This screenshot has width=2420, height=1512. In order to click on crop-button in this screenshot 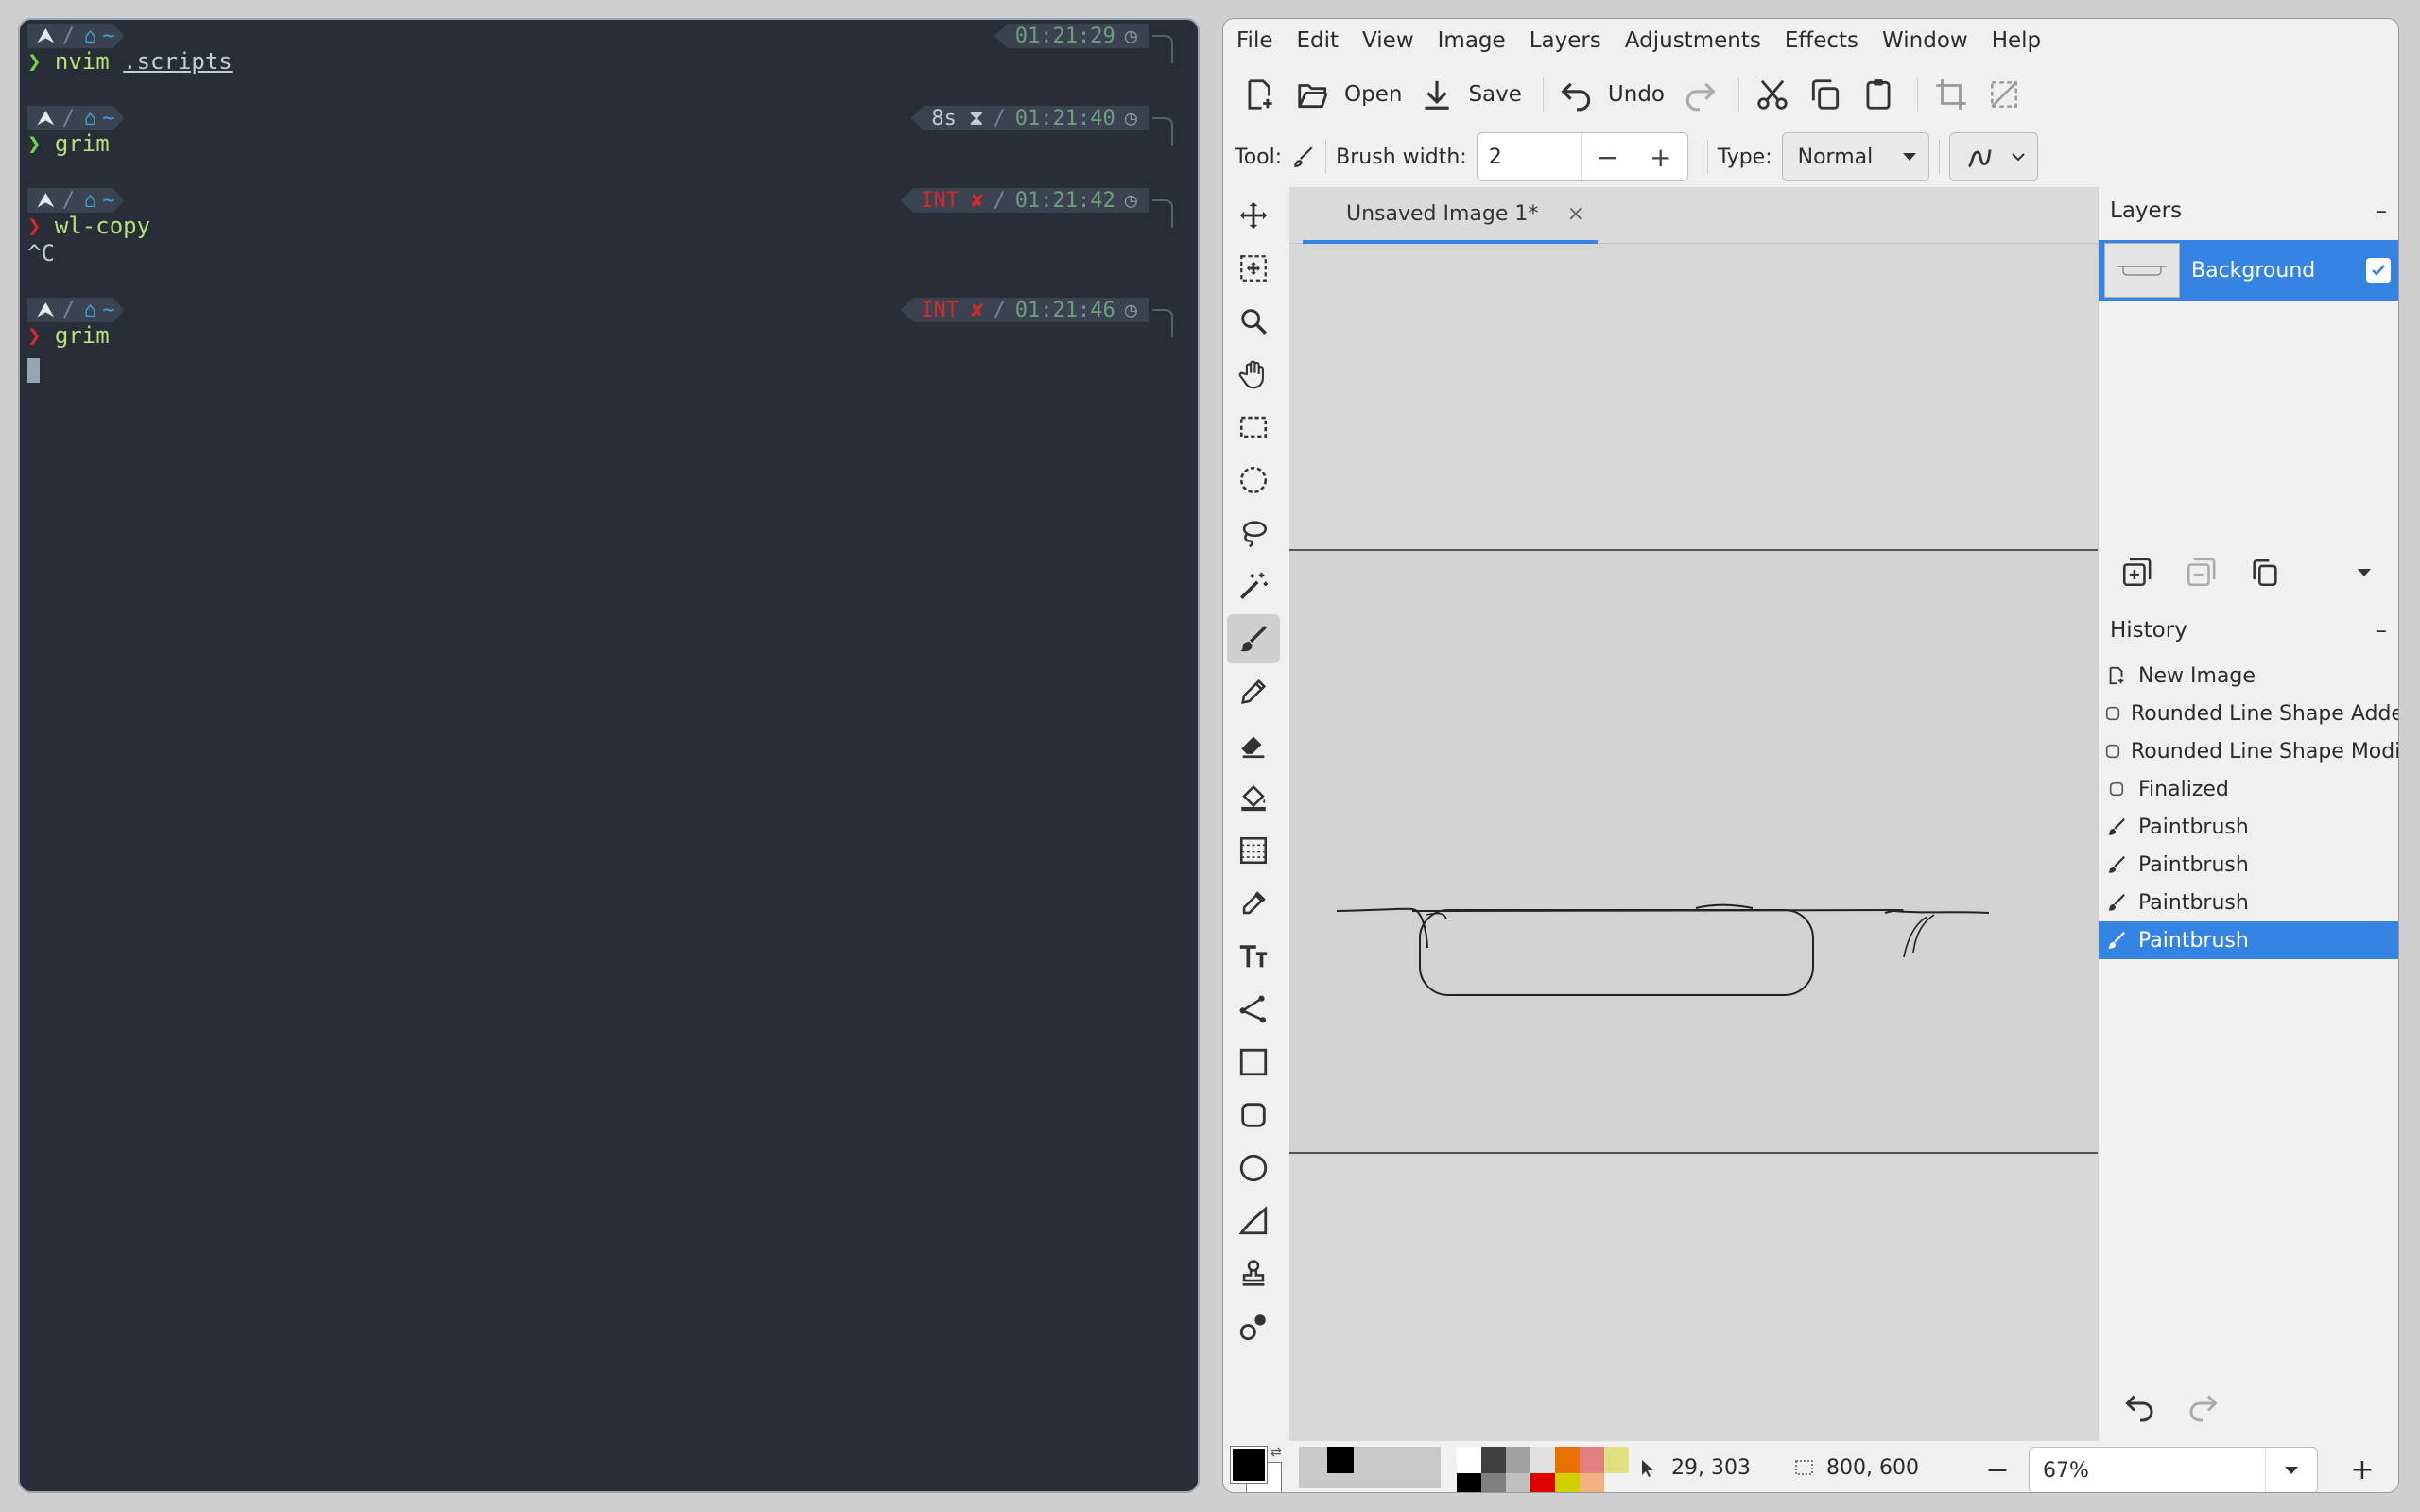, I will do `click(1951, 94)`.